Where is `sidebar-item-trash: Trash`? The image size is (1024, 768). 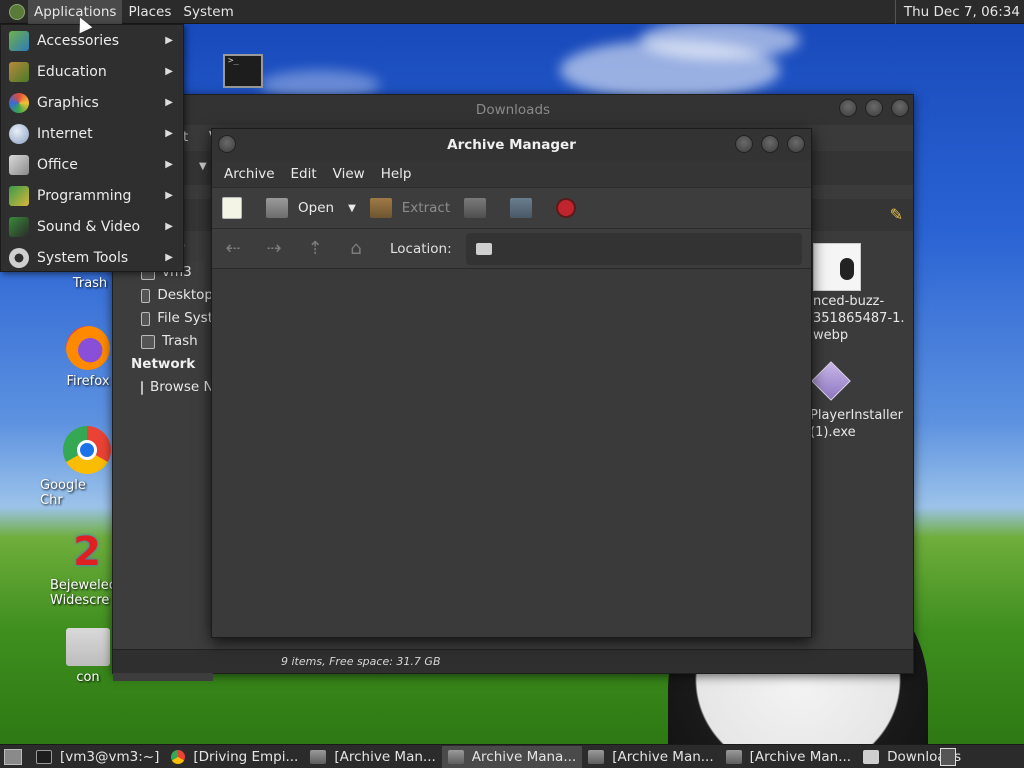 sidebar-item-trash: Trash is located at coordinates (163, 341).